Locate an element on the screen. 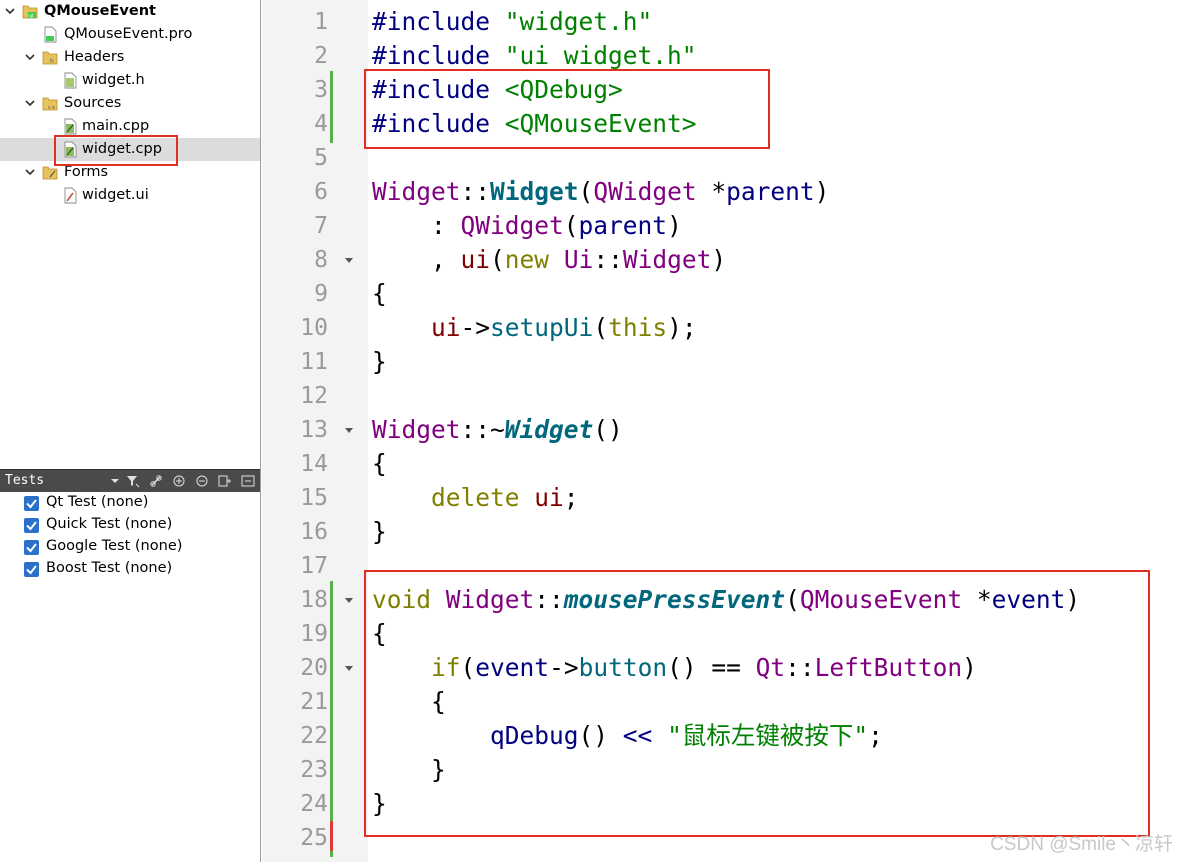  filter-icon is located at coordinates (133, 481).